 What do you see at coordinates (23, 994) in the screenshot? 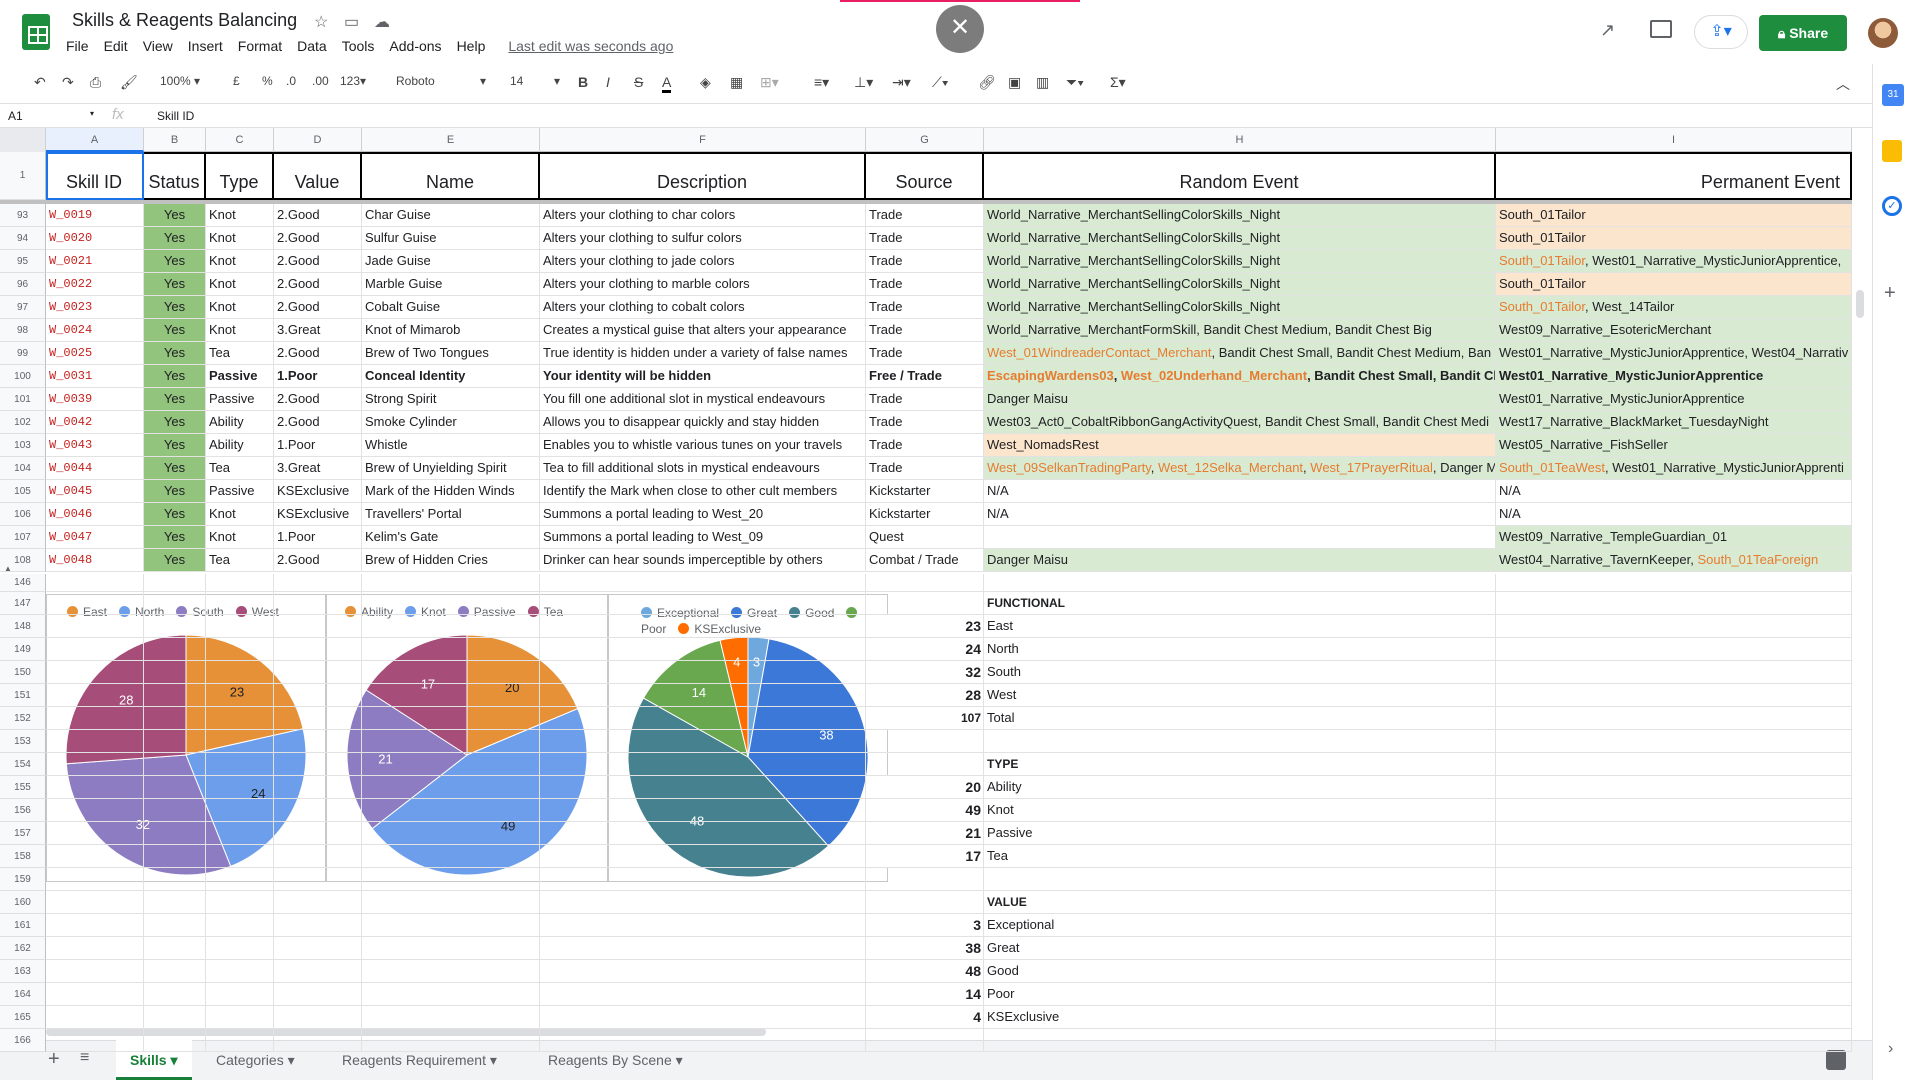
I see `row-header: 164` at bounding box center [23, 994].